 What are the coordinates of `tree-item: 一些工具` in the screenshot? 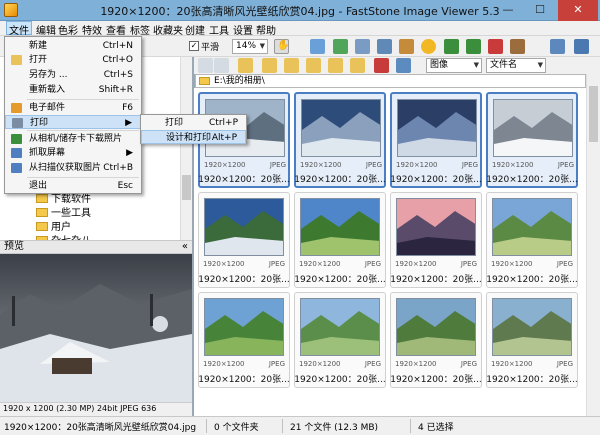 It's located at (63, 211).